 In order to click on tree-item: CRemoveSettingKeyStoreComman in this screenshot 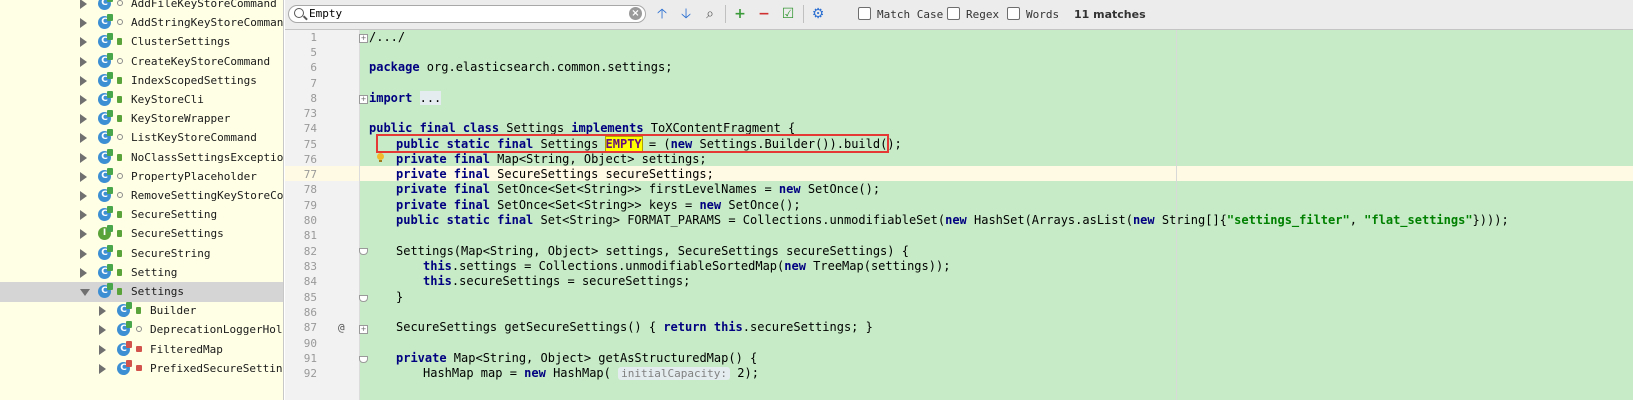, I will do `click(141, 196)`.